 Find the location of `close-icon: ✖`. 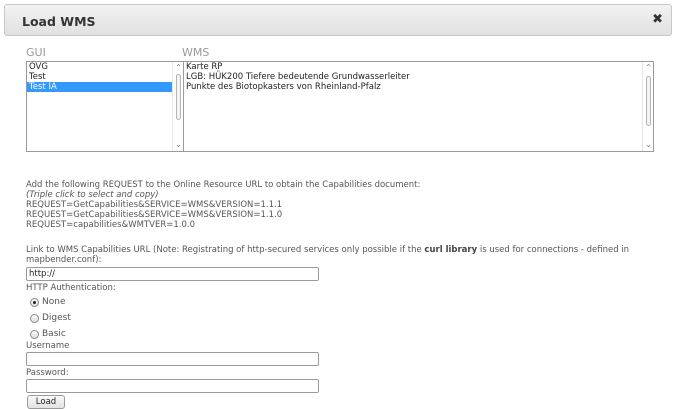

close-icon: ✖ is located at coordinates (657, 20).